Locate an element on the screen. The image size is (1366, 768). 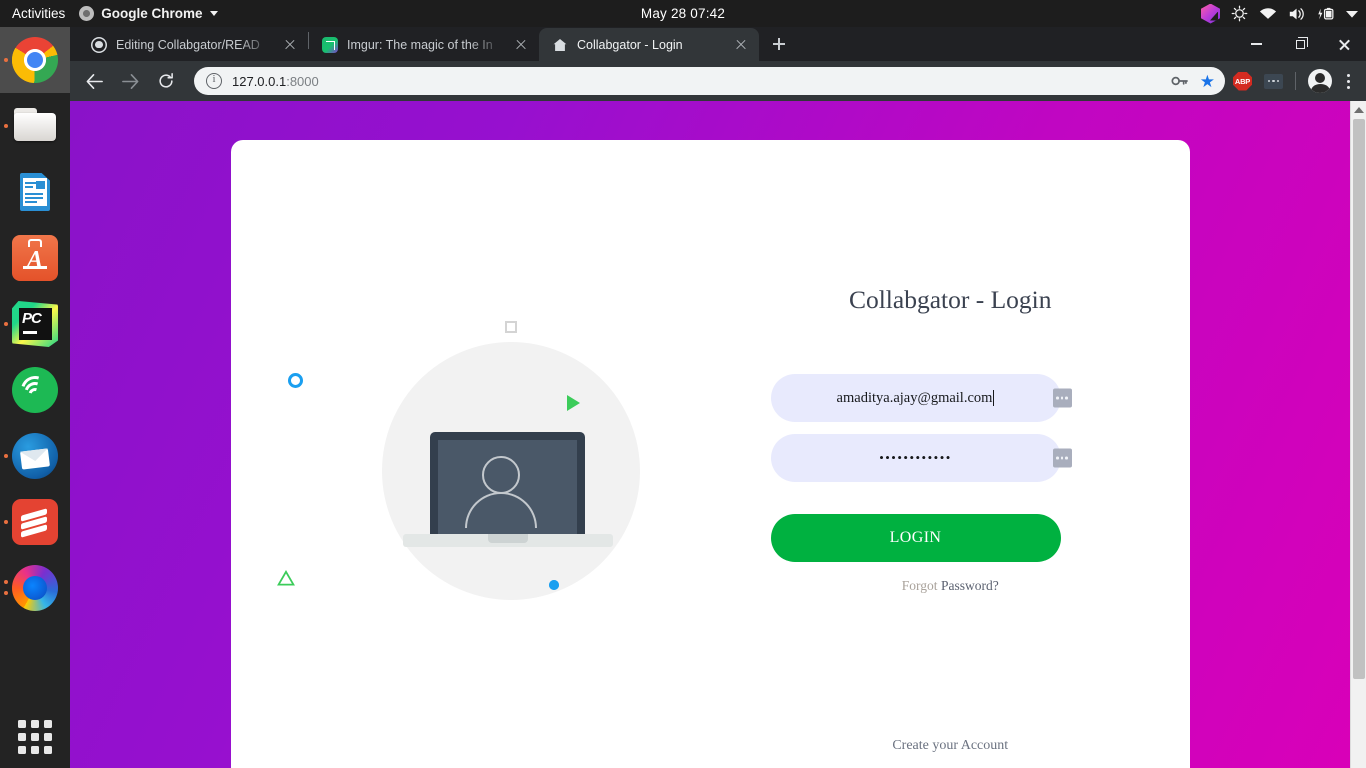
ubuntu-software-icon: A is located at coordinates (35, 258).